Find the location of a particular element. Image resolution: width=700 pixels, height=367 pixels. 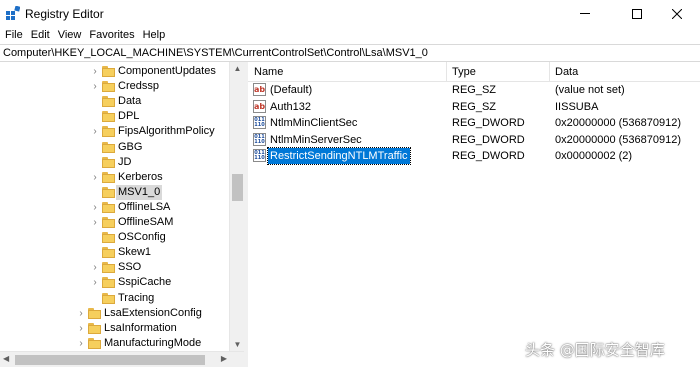

tree-item: › Credssp is located at coordinates (115, 86).